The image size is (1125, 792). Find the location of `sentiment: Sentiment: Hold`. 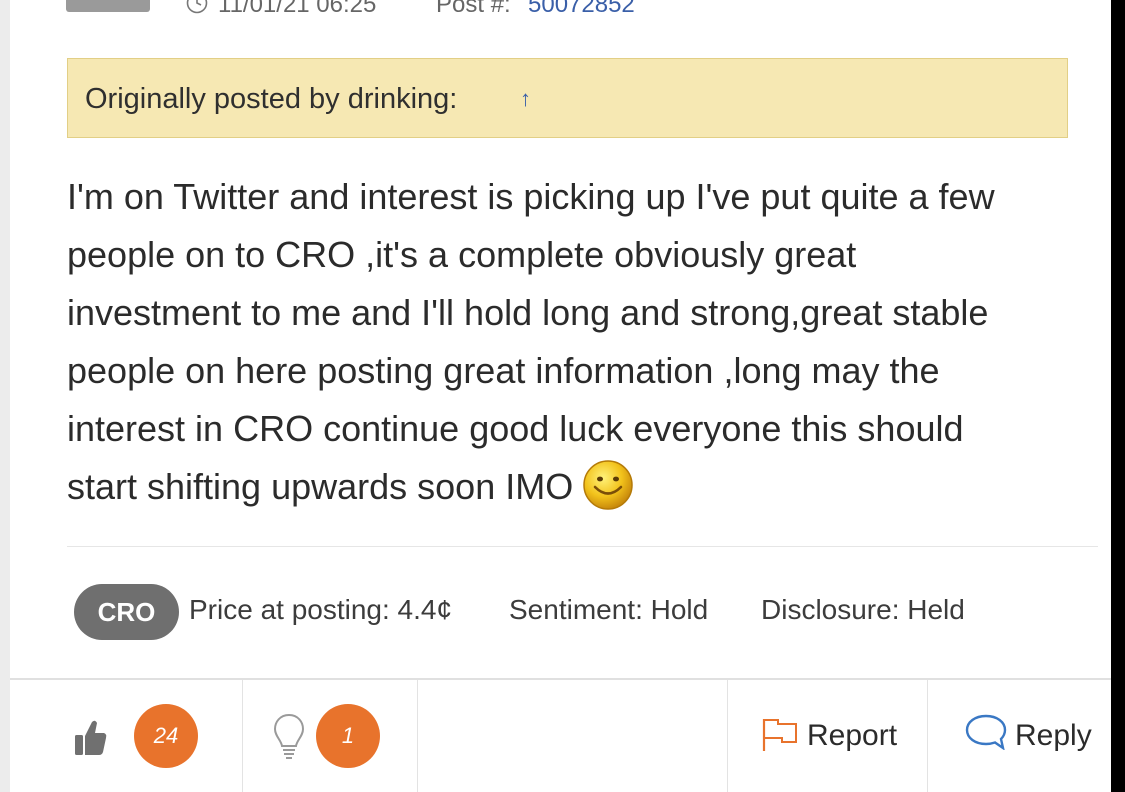

sentiment: Sentiment: Hold is located at coordinates (609, 609).